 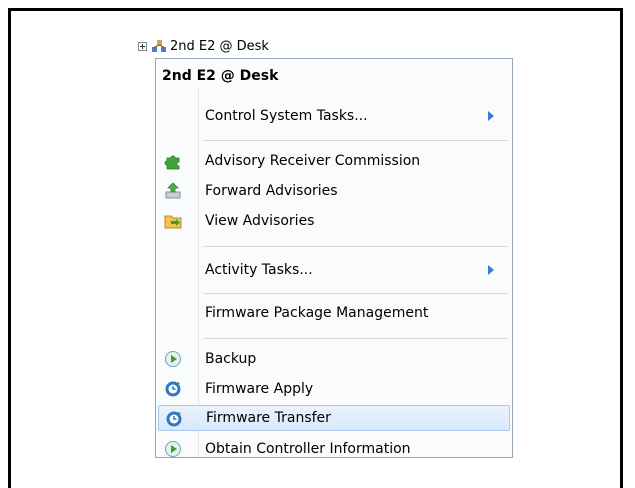 I want to click on menu-item-label: Obtain Controller Information, so click(x=308, y=449).